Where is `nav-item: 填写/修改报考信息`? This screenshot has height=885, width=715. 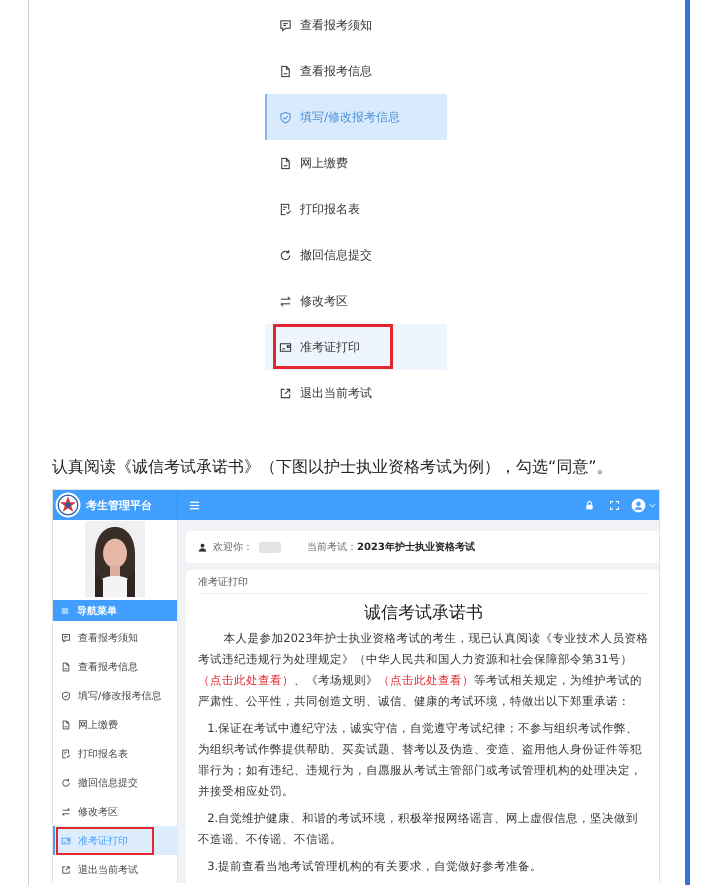 nav-item: 填写/修改报考信息 is located at coordinates (115, 695).